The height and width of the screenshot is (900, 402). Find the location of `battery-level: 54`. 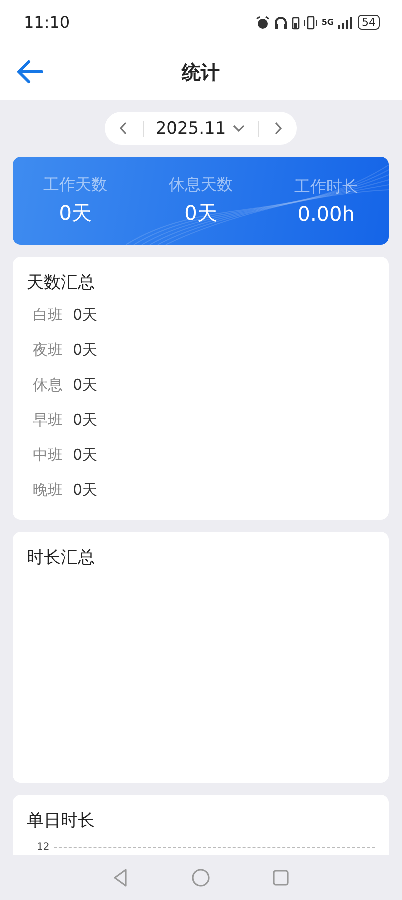

battery-level: 54 is located at coordinates (369, 22).